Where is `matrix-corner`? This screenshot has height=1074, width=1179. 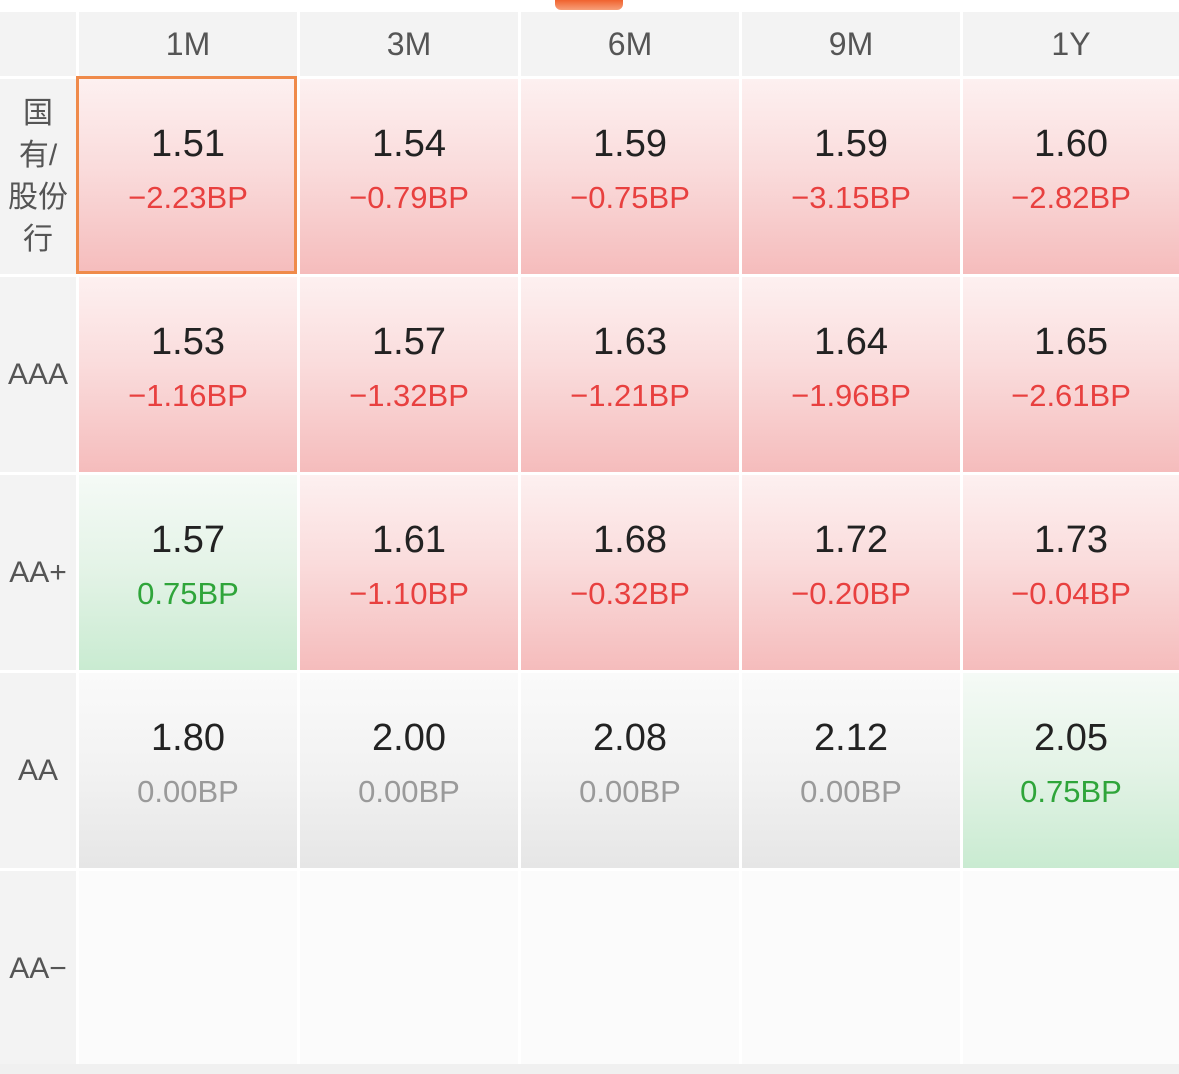 matrix-corner is located at coordinates (38, 44).